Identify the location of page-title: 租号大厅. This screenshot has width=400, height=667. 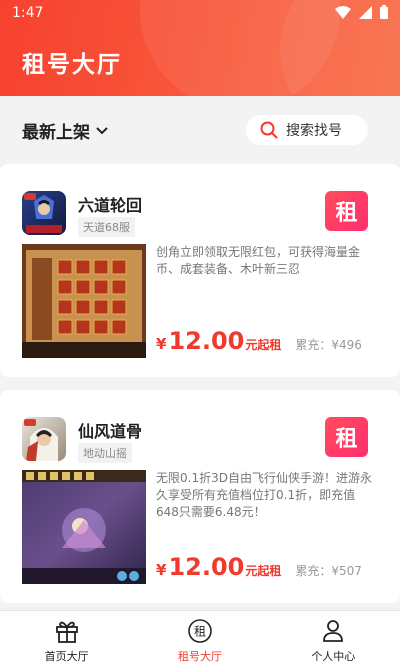
(72, 65).